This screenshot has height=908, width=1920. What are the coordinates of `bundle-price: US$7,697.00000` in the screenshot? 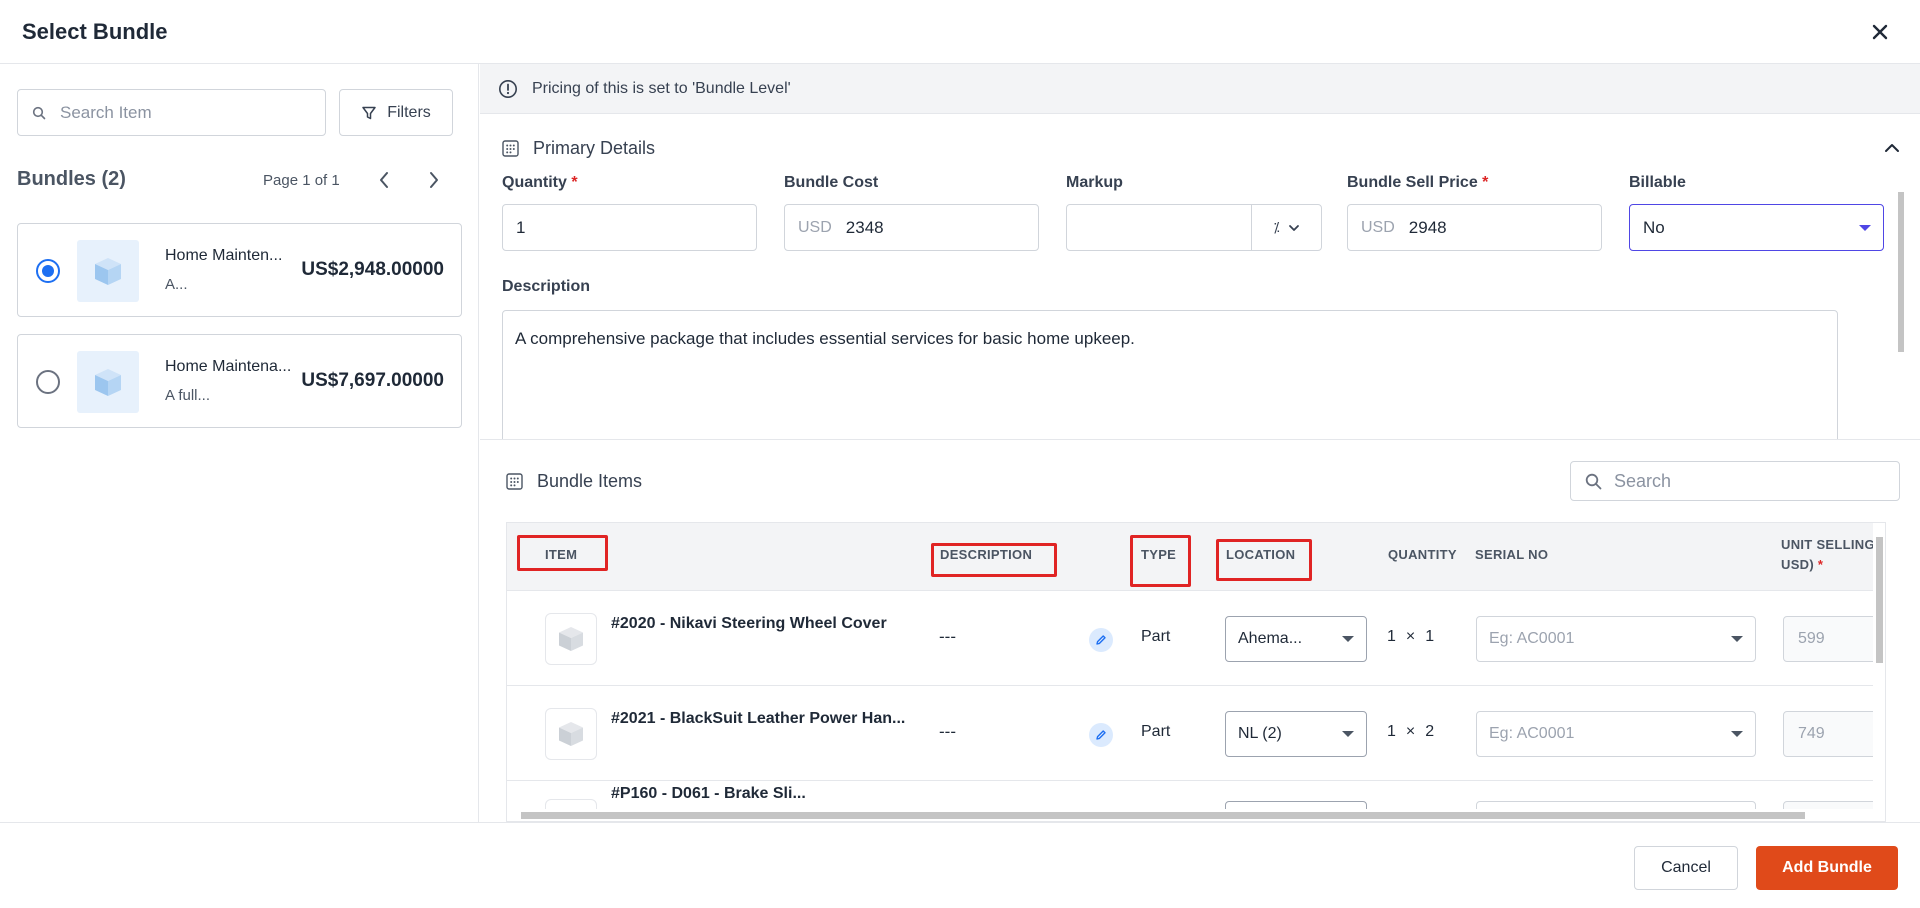 It's located at (372, 380).